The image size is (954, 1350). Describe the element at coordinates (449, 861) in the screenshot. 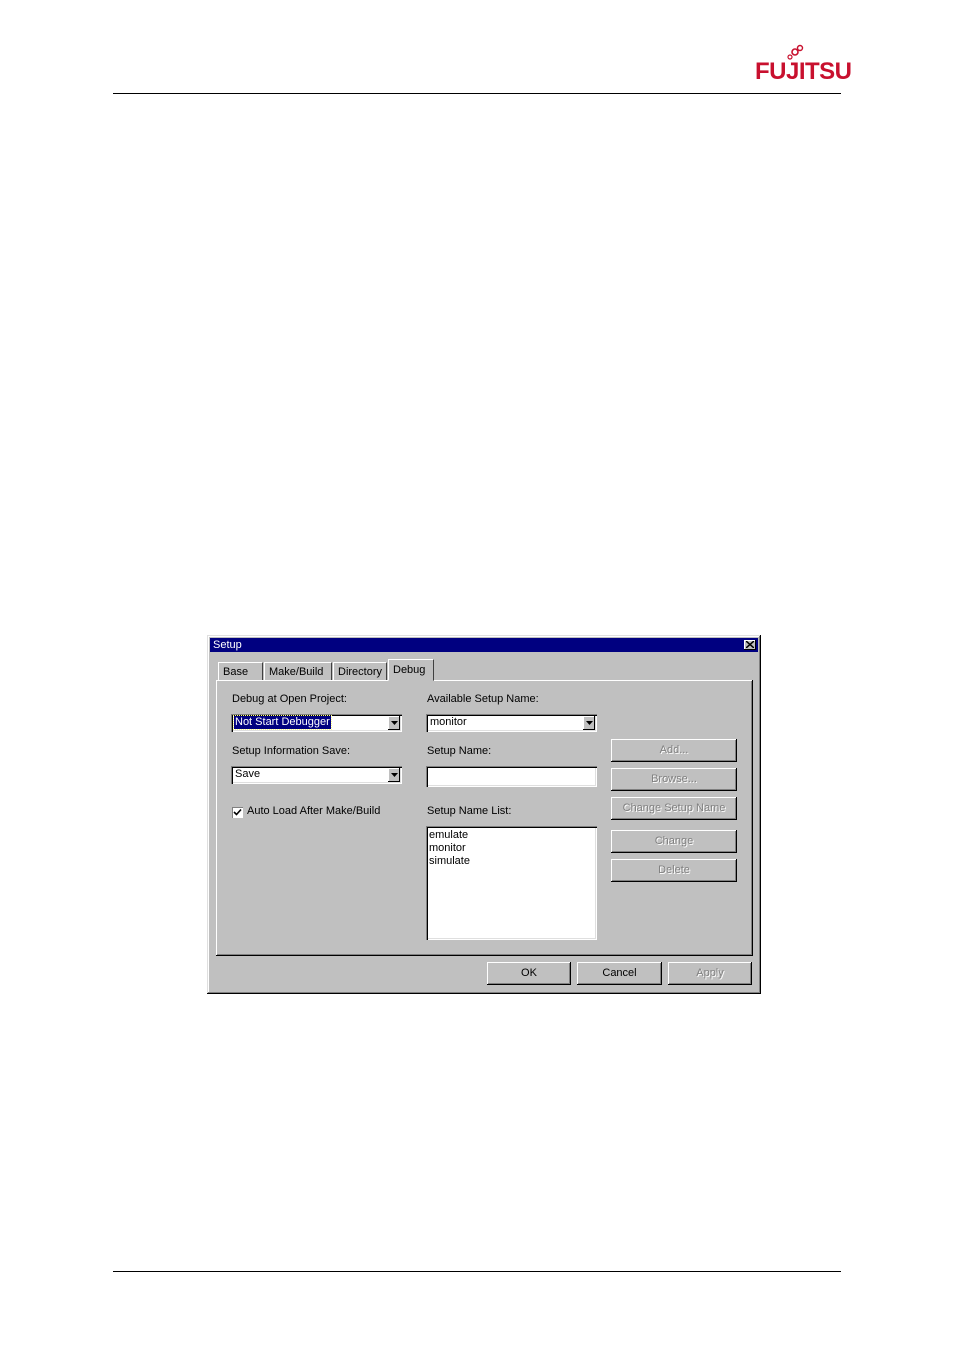

I see `list-item: simulate` at that location.